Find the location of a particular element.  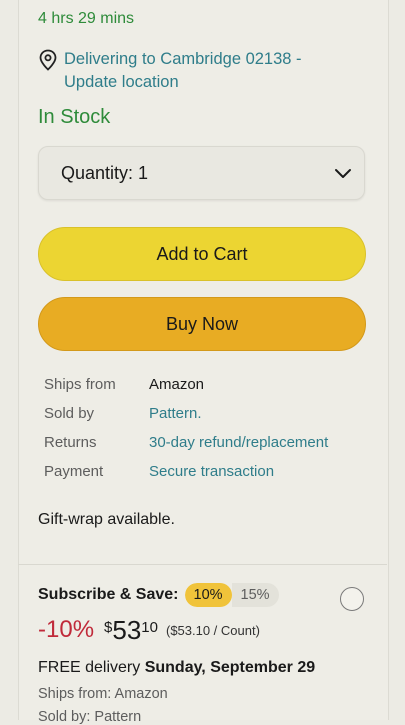

price-currency-symbol: $ is located at coordinates (108, 627).